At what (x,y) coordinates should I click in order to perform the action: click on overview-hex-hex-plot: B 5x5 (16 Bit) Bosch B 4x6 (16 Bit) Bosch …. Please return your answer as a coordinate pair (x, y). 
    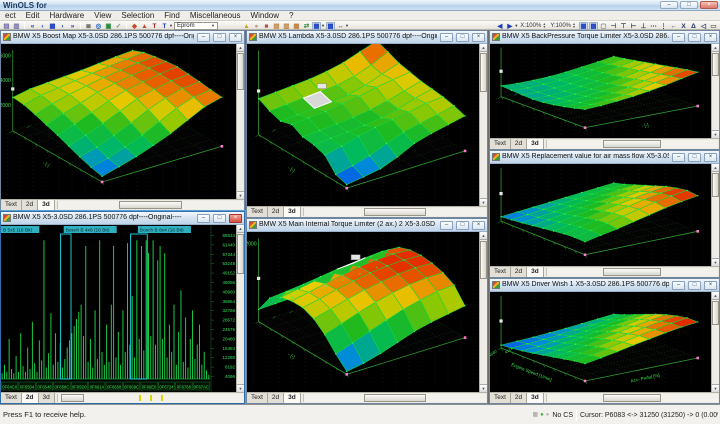
    Looking at the image, I should click on (118, 308).